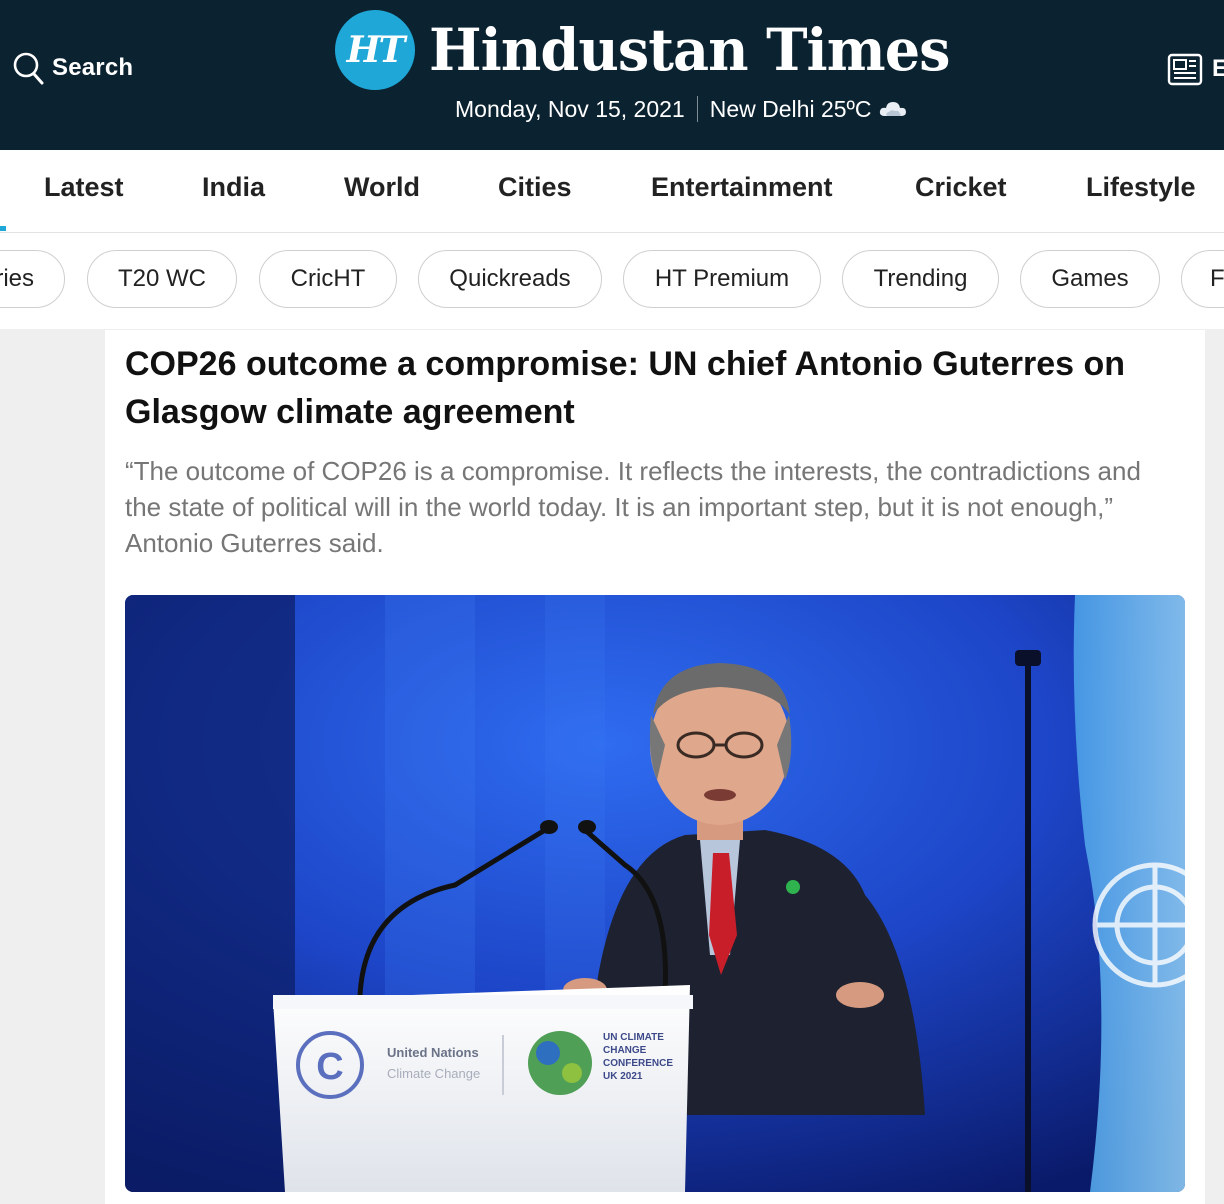  I want to click on pill-trending: Trending, so click(920, 279).